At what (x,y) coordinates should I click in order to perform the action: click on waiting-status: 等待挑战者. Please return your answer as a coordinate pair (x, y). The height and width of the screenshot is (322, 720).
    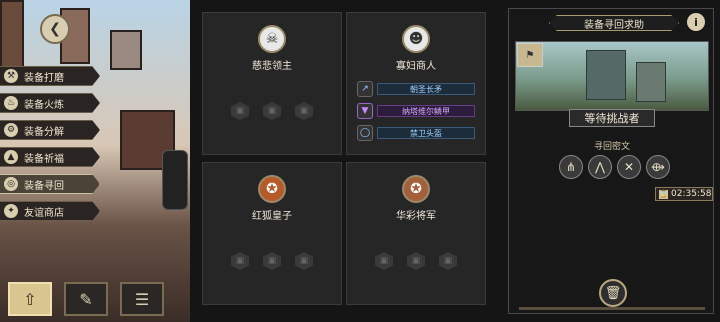
    Looking at the image, I should click on (612, 118).